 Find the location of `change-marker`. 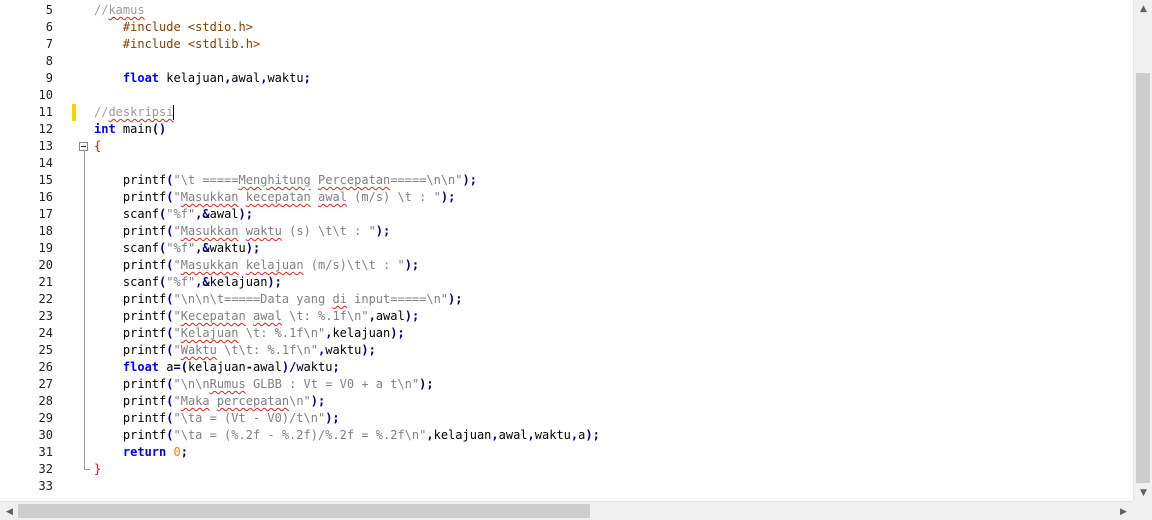

change-marker is located at coordinates (74, 112).